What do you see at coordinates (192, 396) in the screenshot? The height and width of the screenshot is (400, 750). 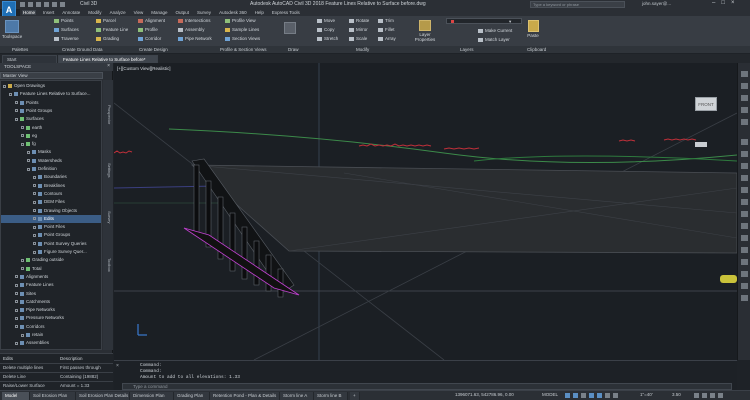 I see `layout-tab: Grading Plan` at bounding box center [192, 396].